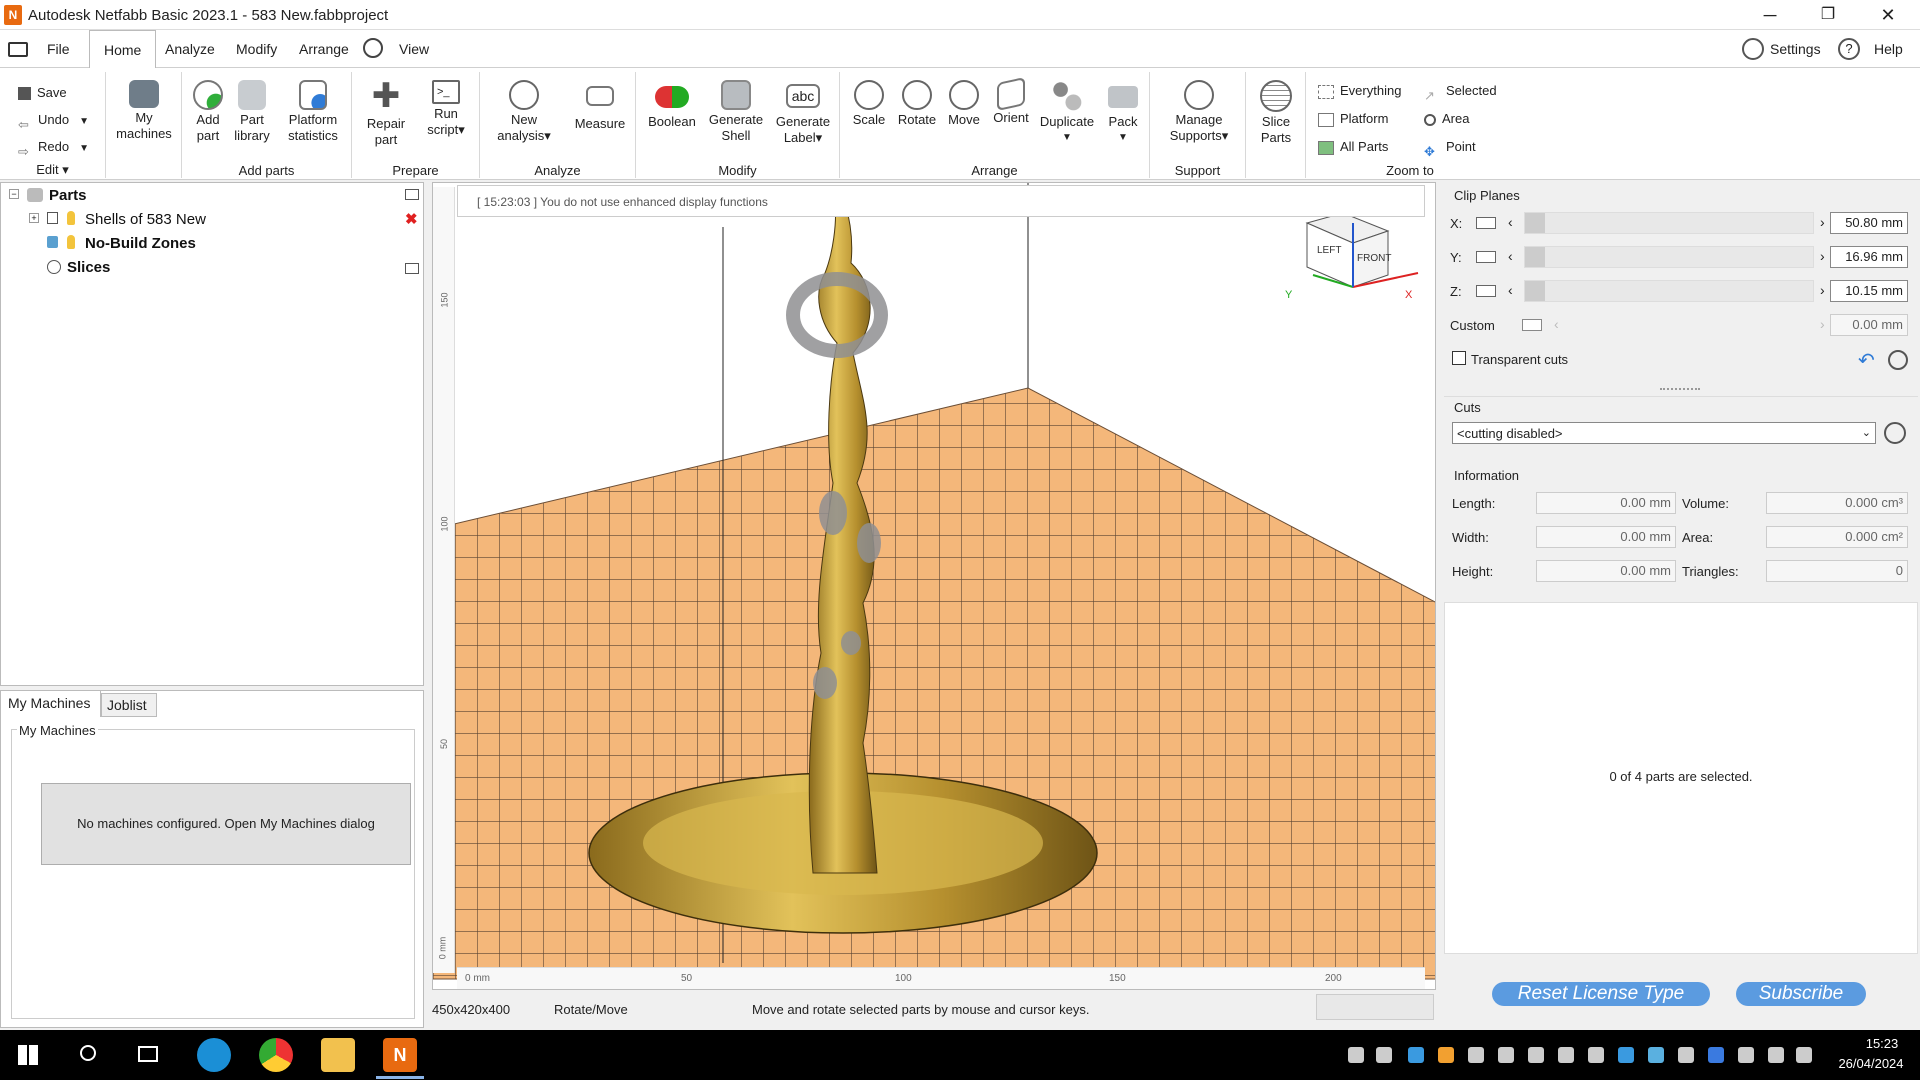 The image size is (1920, 1080). I want to click on save-button: Save, so click(42, 93).